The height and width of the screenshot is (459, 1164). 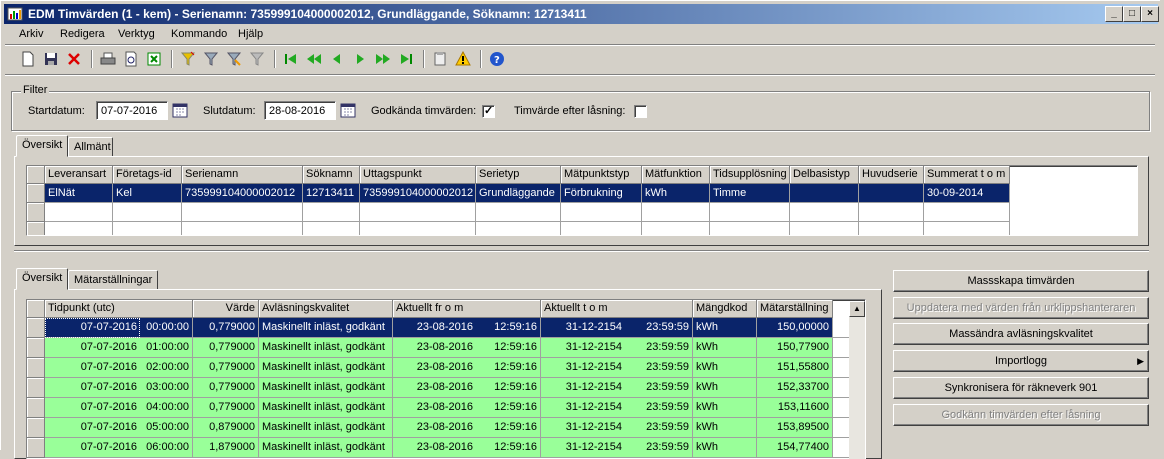 What do you see at coordinates (725, 368) in the screenshot?
I see `table-cell: kWh` at bounding box center [725, 368].